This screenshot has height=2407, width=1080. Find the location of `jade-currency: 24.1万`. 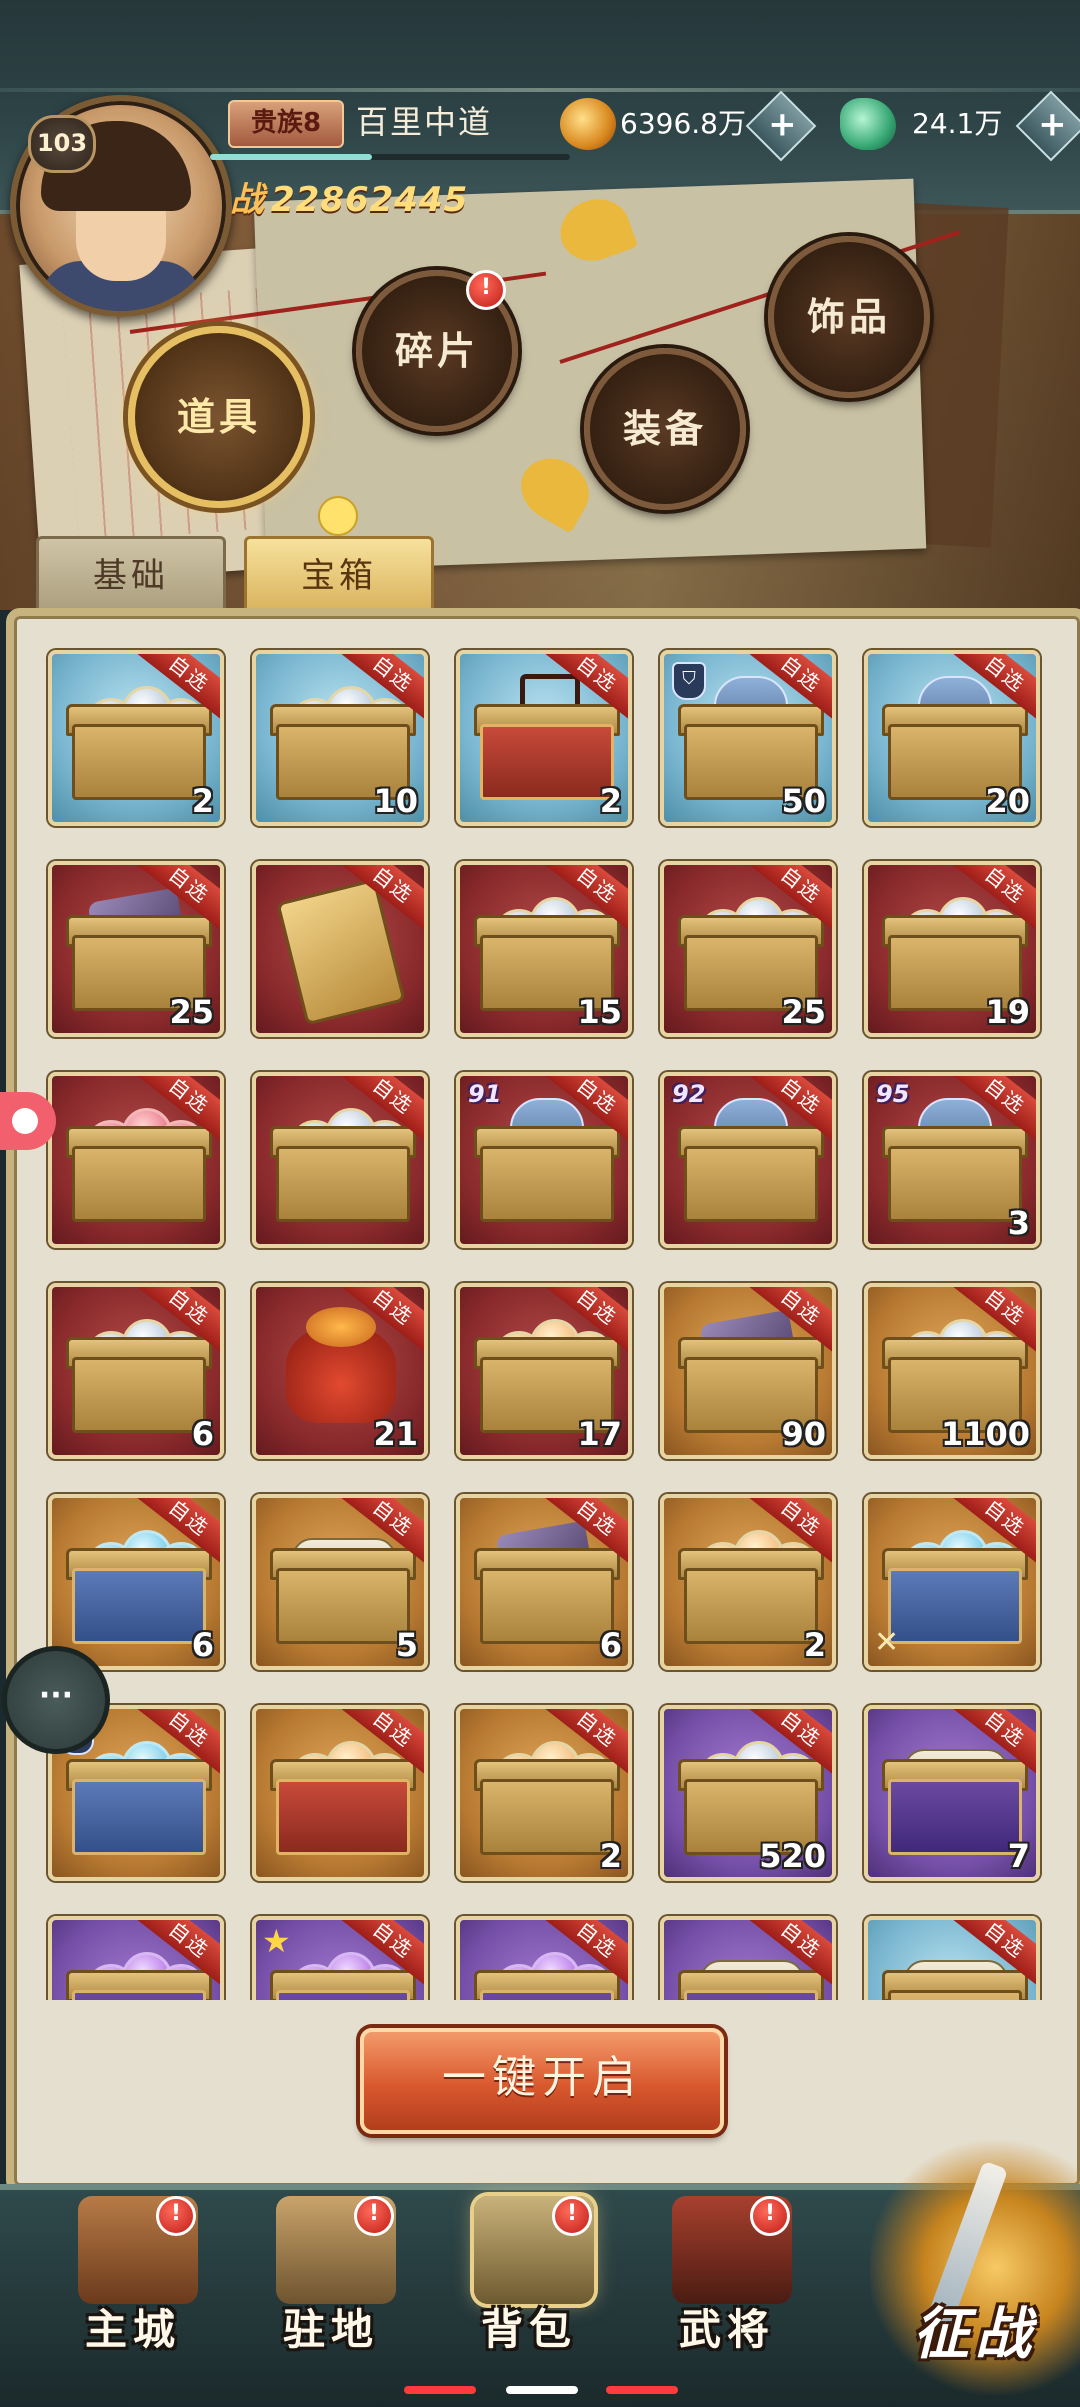

jade-currency: 24.1万 is located at coordinates (930, 124).